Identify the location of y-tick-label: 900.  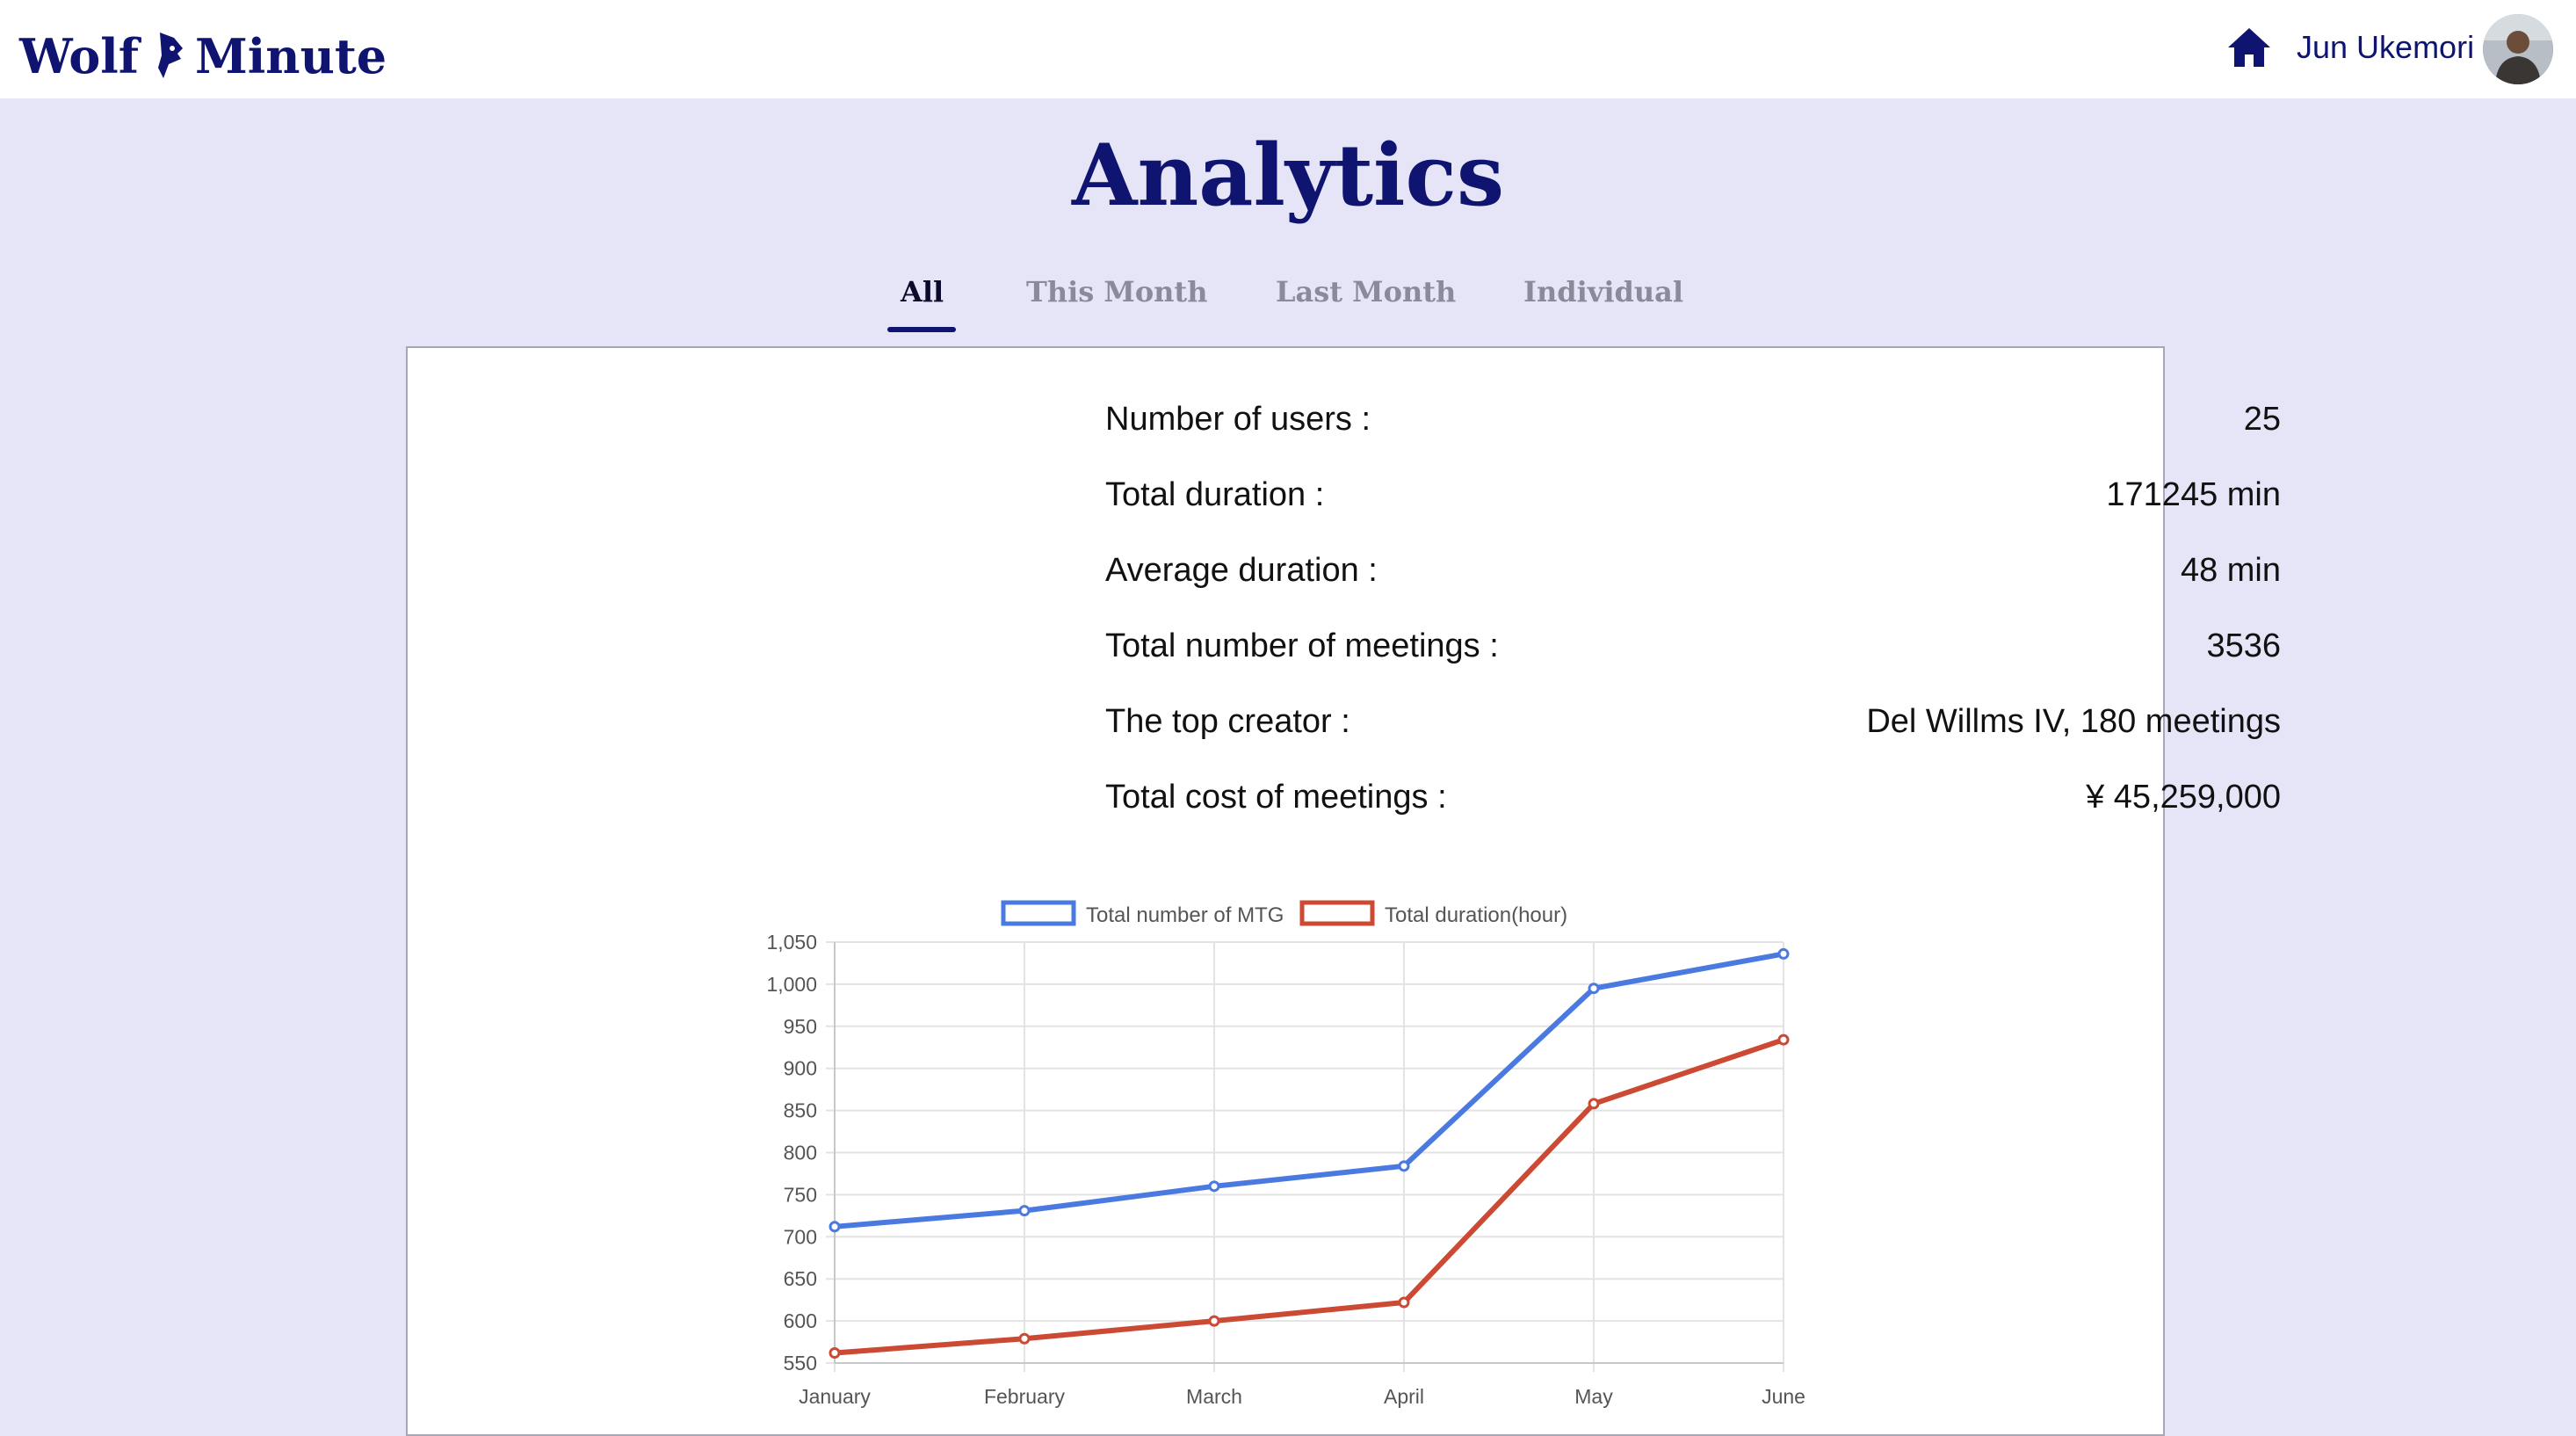
(800, 1068).